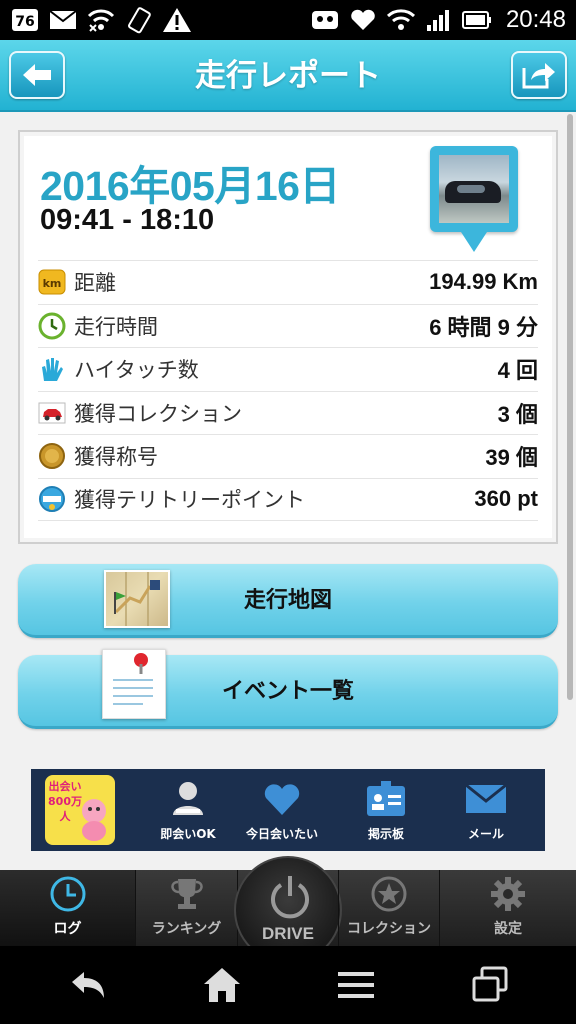  I want to click on notification-icons: 76, so click(101, 20).